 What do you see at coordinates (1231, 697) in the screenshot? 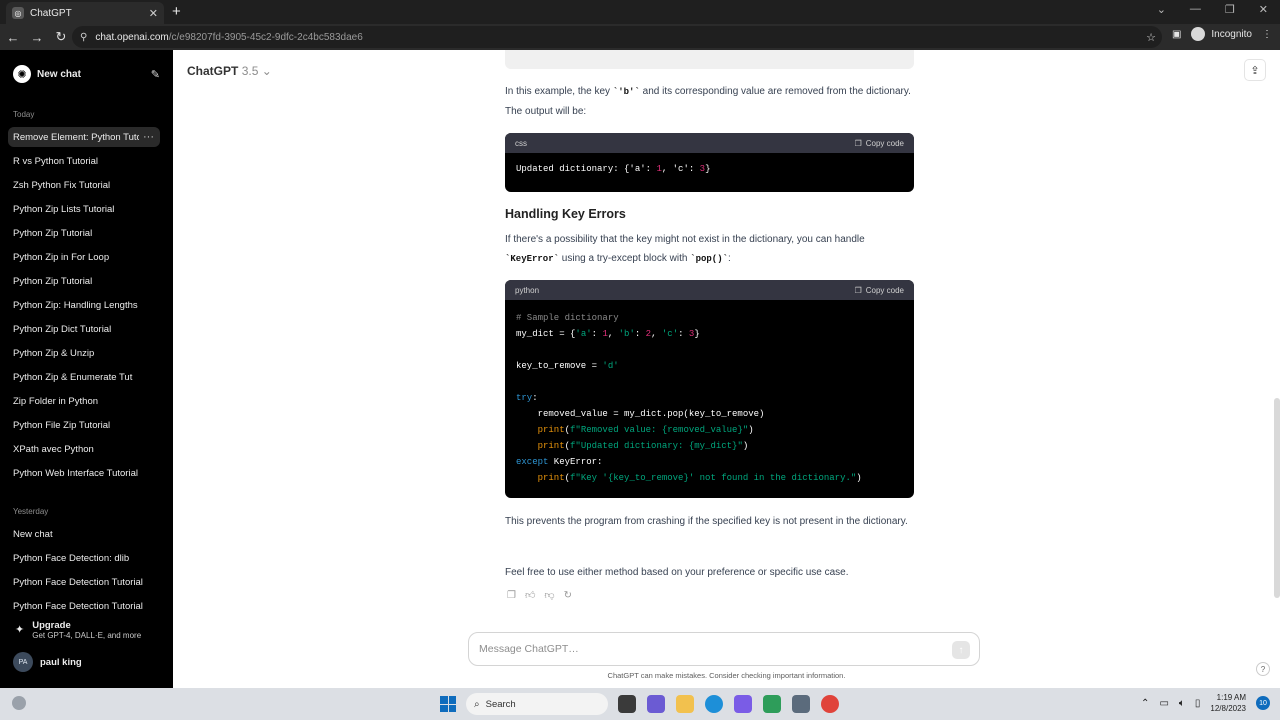
I see `time: 1:19 AM` at bounding box center [1231, 697].